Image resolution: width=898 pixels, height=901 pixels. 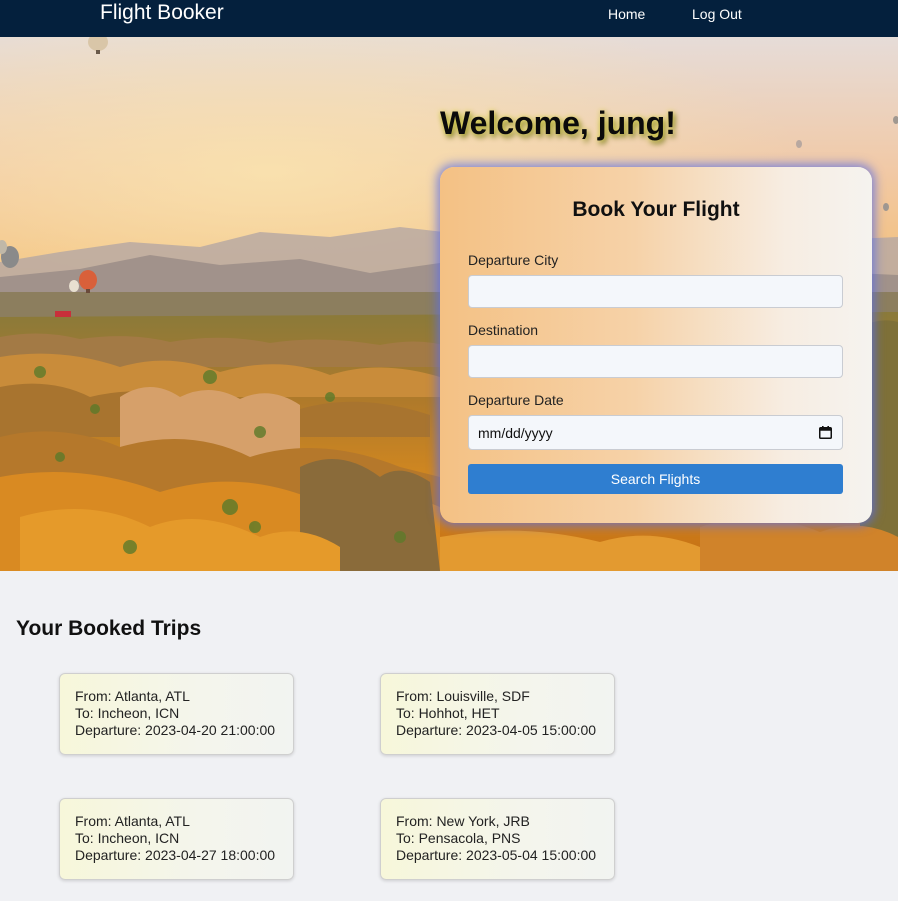 What do you see at coordinates (162, 13) in the screenshot?
I see `brand-title: Flight Booker` at bounding box center [162, 13].